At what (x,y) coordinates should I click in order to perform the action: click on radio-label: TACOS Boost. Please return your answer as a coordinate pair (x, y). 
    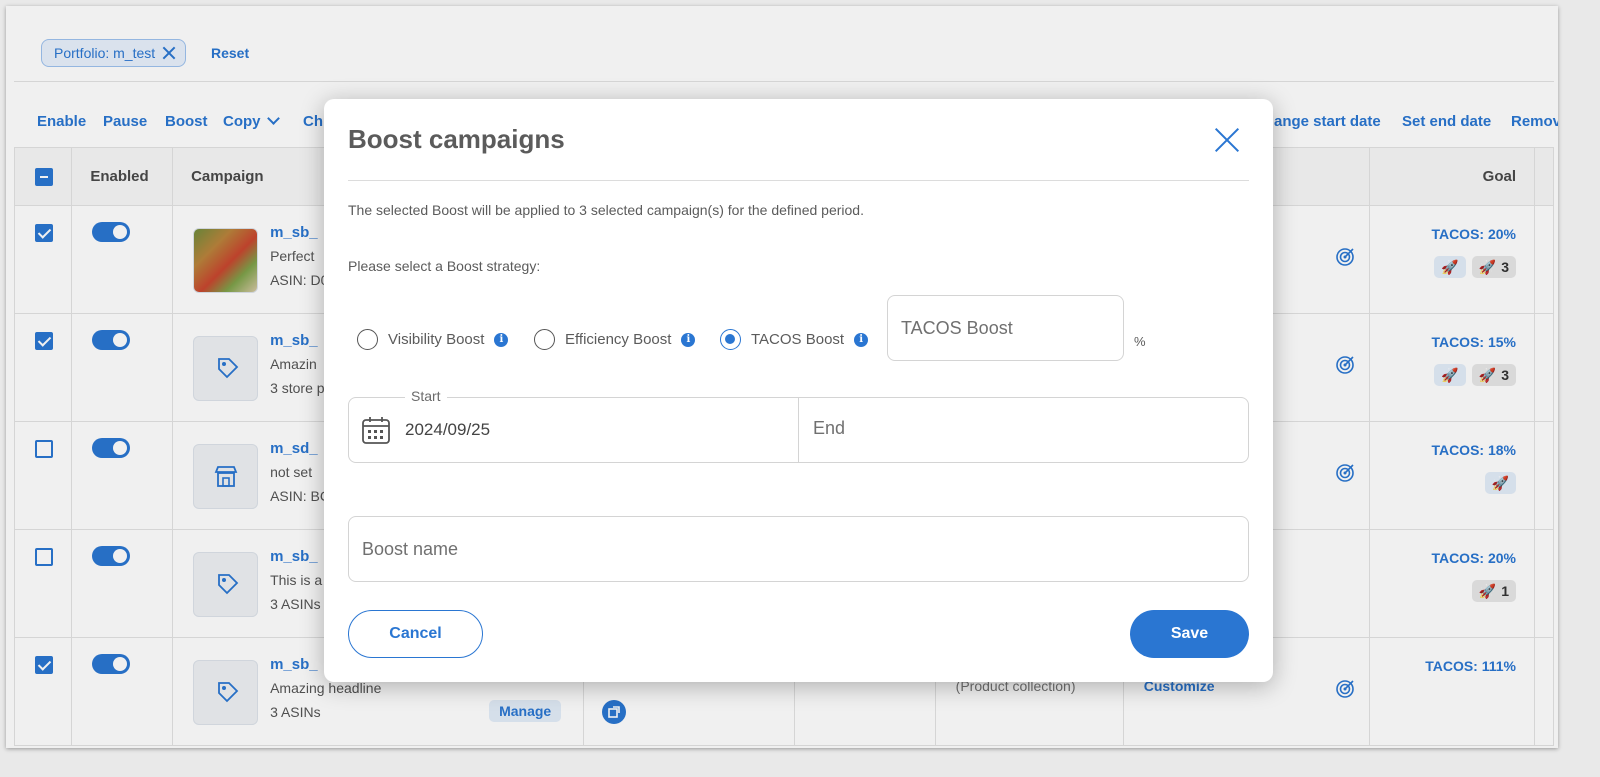
    Looking at the image, I should click on (798, 339).